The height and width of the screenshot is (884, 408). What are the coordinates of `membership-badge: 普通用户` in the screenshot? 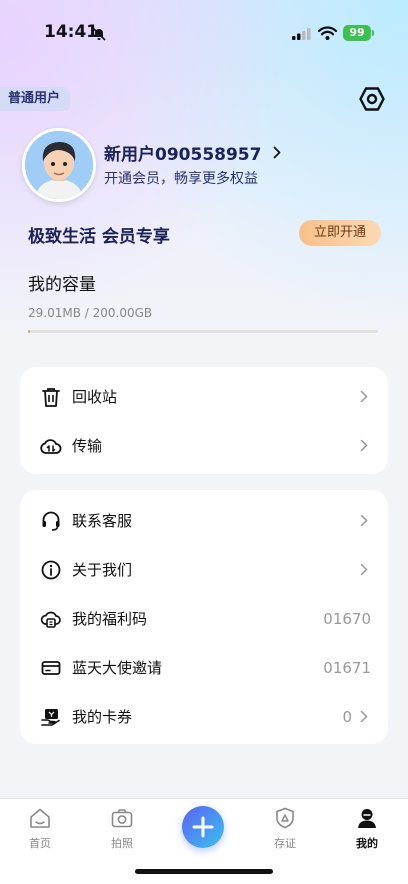 It's located at (35, 99).